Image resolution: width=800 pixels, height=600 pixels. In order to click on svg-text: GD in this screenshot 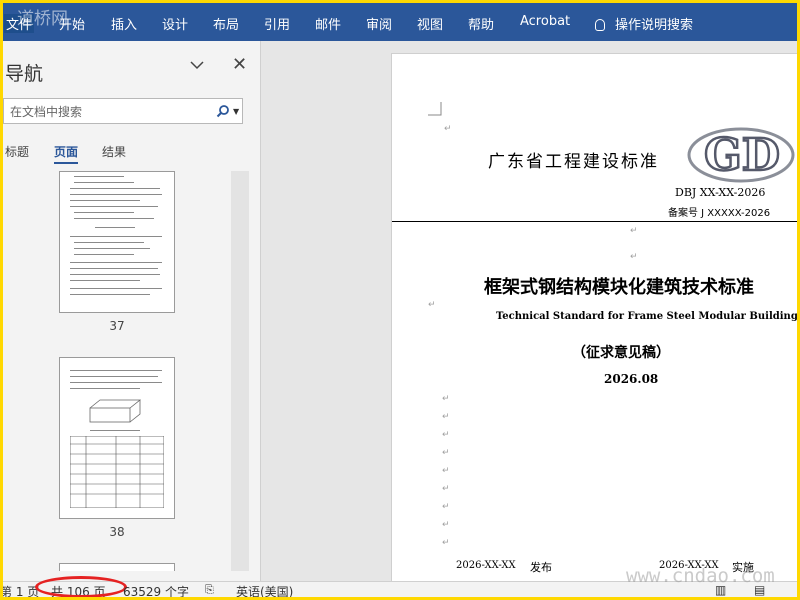, I will do `click(742, 155)`.